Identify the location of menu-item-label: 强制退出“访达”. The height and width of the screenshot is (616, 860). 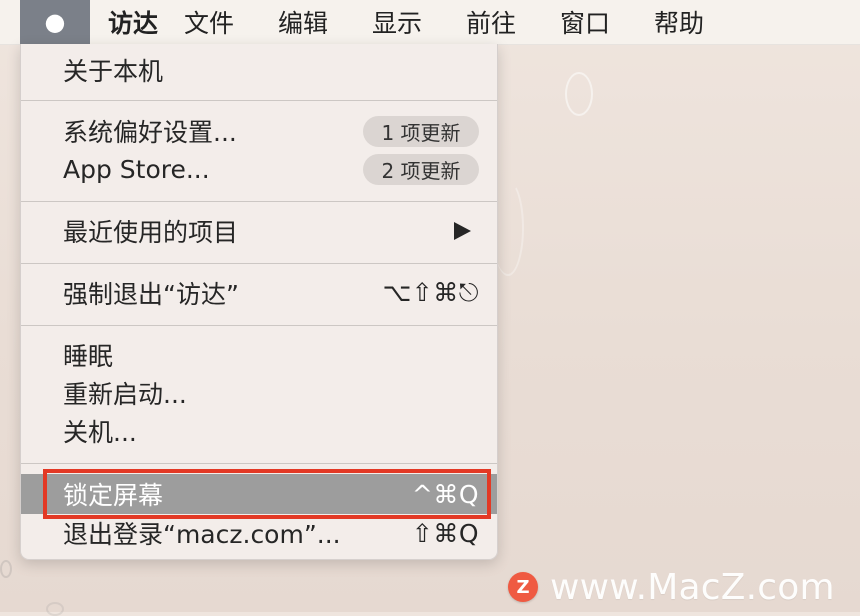
(151, 294).